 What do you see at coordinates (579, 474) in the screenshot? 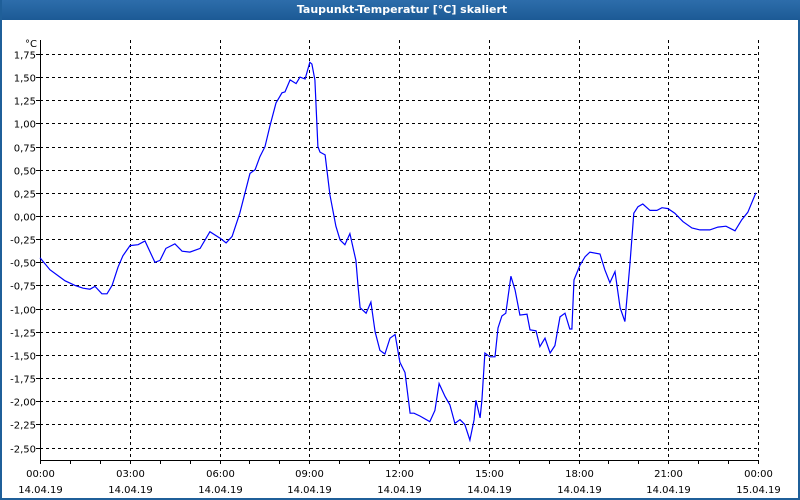
I see `x-tick-time-label: 18:00` at bounding box center [579, 474].